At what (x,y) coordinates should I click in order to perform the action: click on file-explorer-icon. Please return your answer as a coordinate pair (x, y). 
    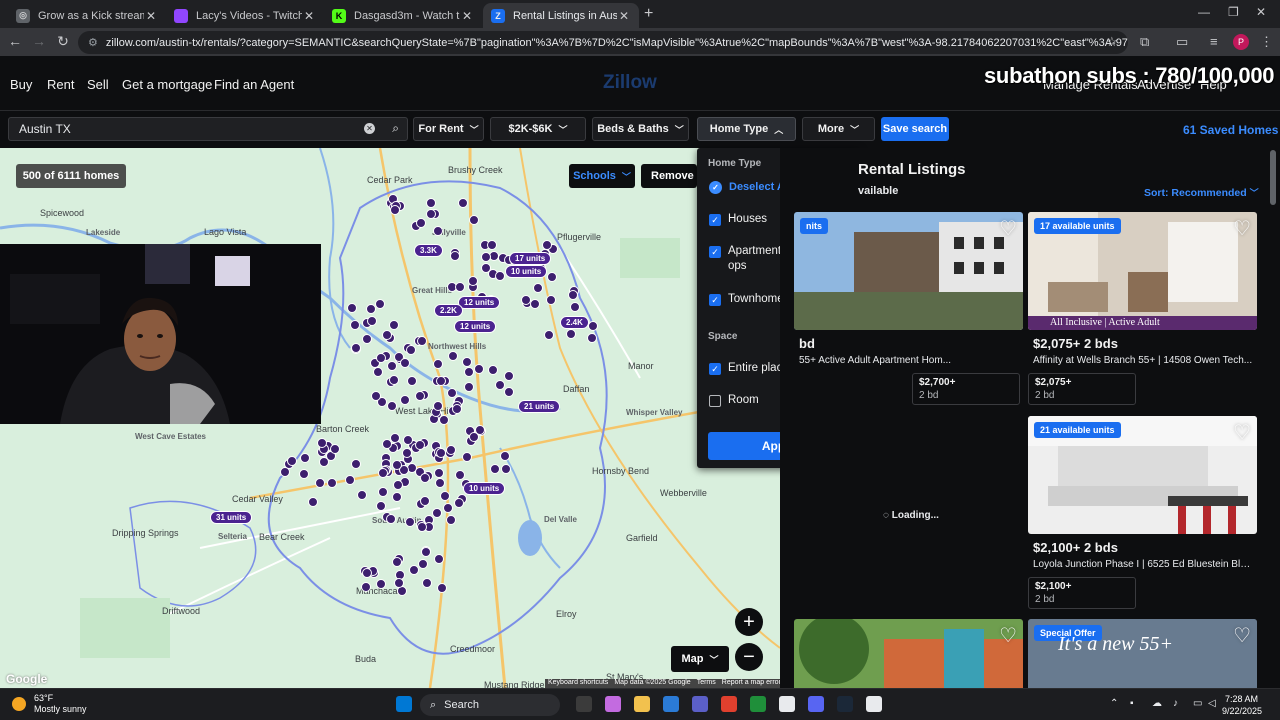
    Looking at the image, I should click on (642, 704).